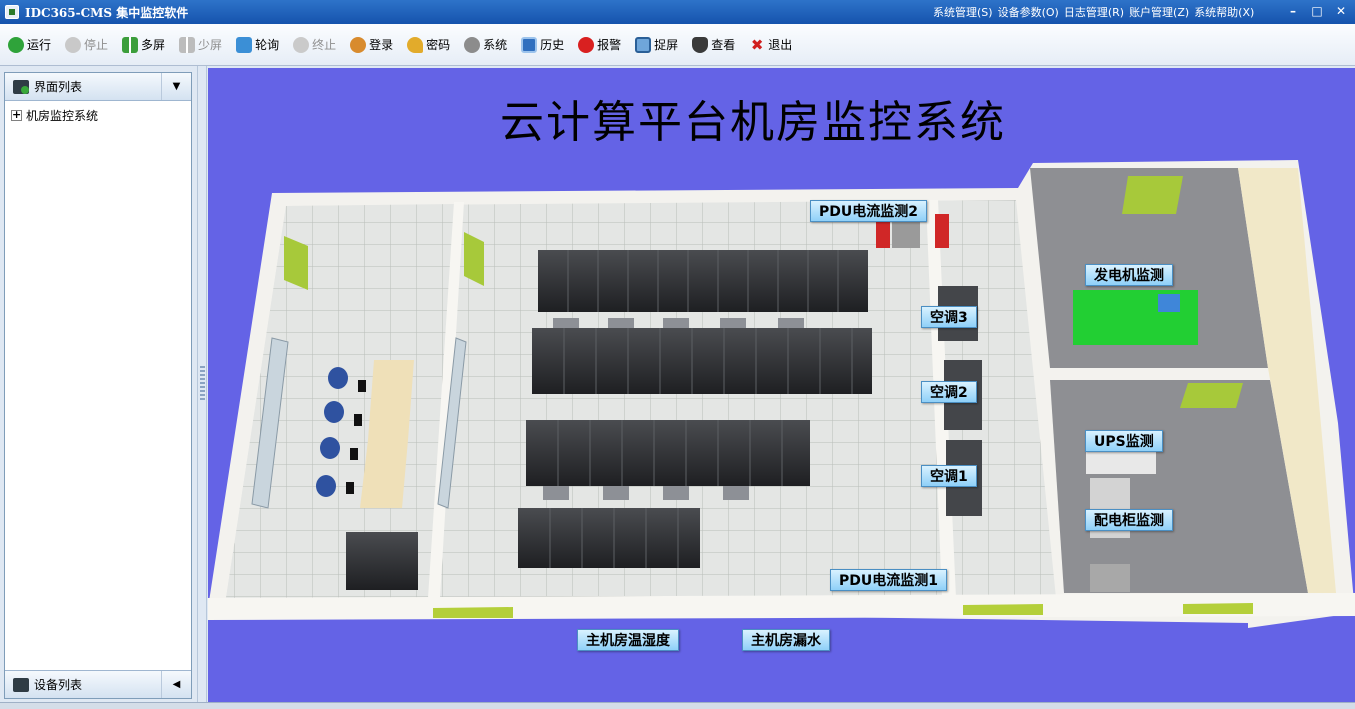  I want to click on screenshot-label: 捉屏, so click(666, 45).